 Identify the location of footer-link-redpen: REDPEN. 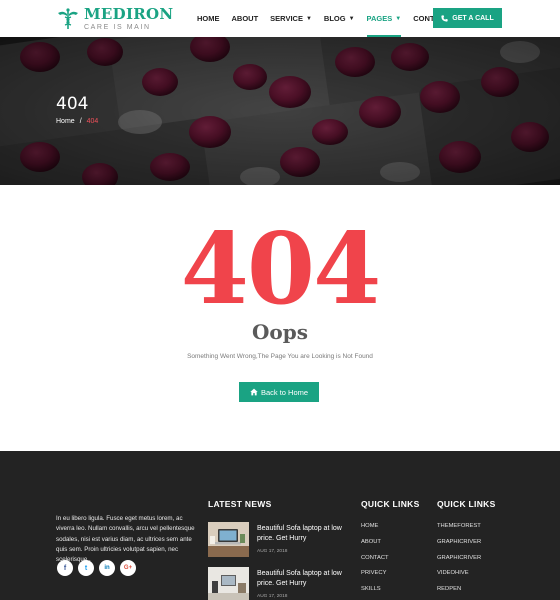
(459, 592).